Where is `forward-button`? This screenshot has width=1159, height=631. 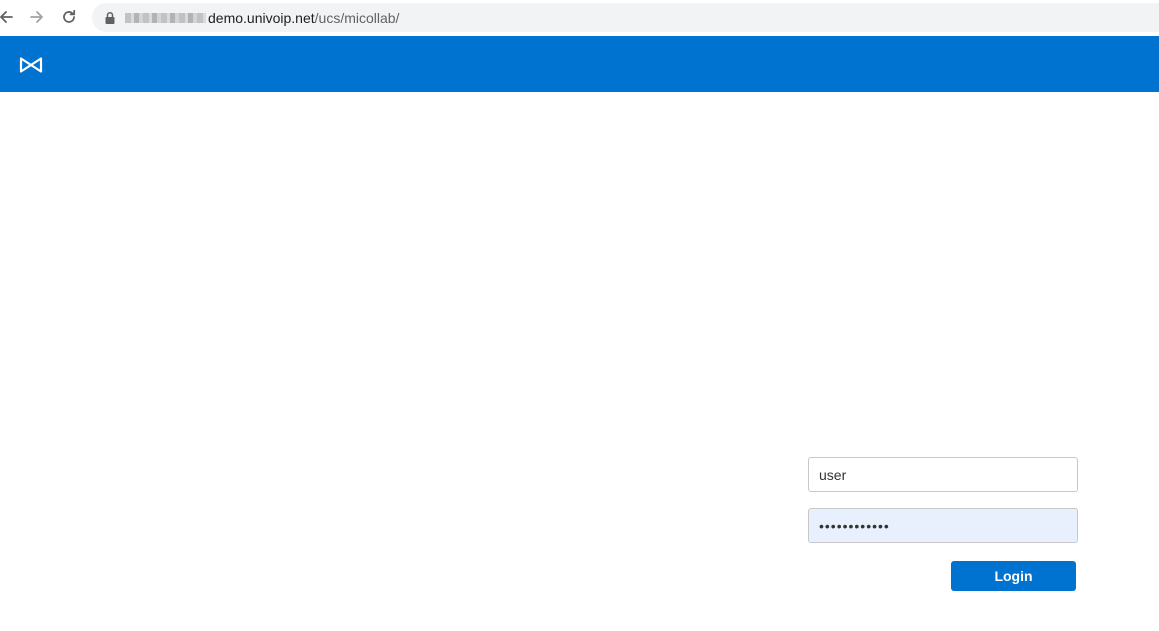
forward-button is located at coordinates (37, 17).